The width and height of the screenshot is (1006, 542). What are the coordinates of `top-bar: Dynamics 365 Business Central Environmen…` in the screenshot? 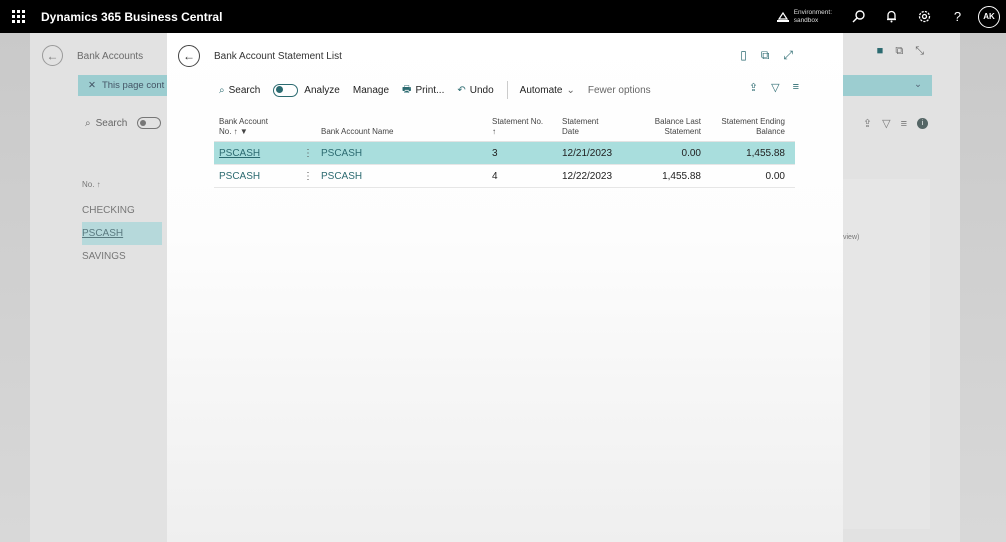 It's located at (503, 16).